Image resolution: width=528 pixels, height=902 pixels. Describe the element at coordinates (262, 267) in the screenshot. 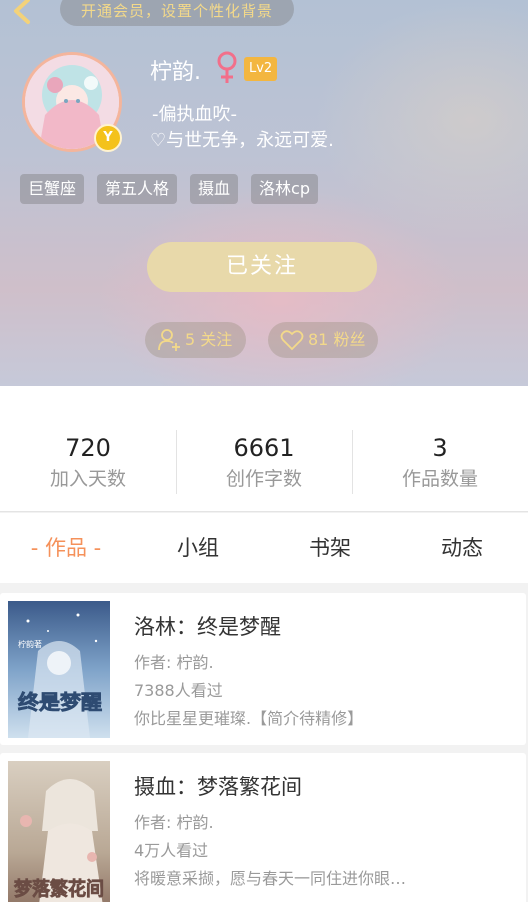

I see `follow-button: 已关注` at that location.